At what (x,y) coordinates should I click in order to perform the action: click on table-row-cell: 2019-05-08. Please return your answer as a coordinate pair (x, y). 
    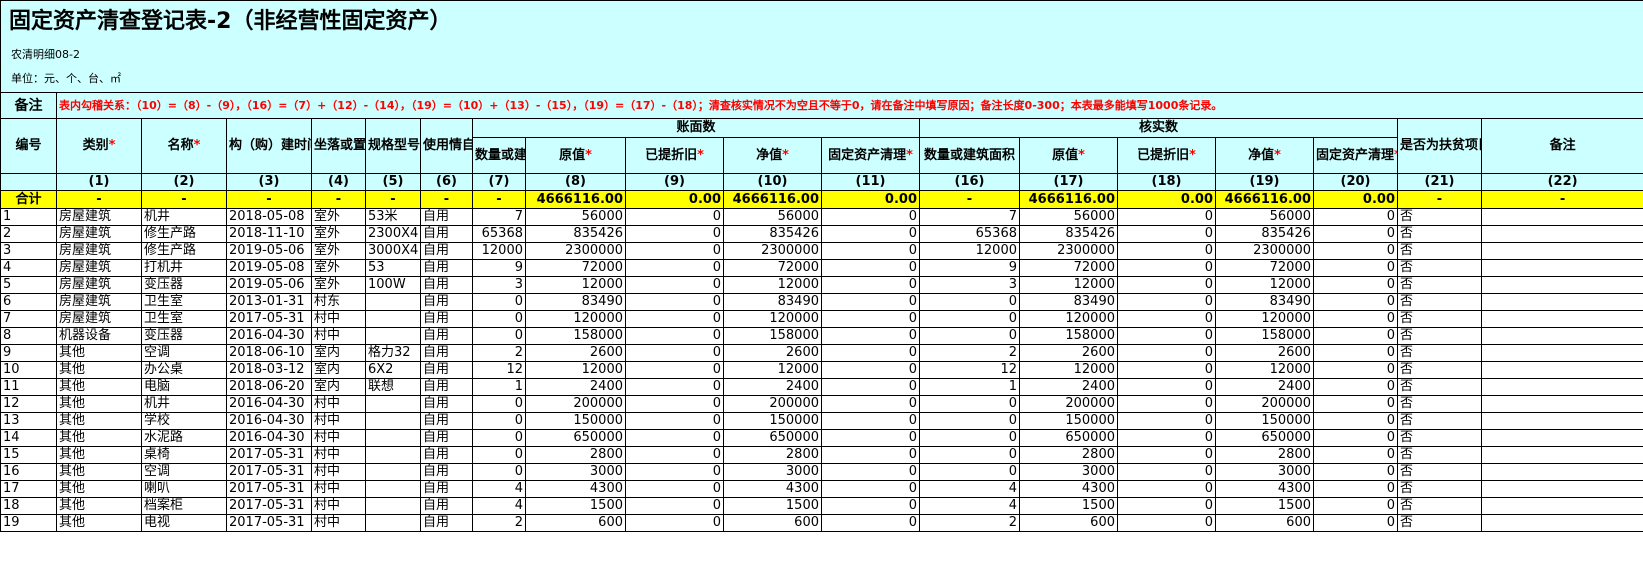
    Looking at the image, I should click on (269, 268).